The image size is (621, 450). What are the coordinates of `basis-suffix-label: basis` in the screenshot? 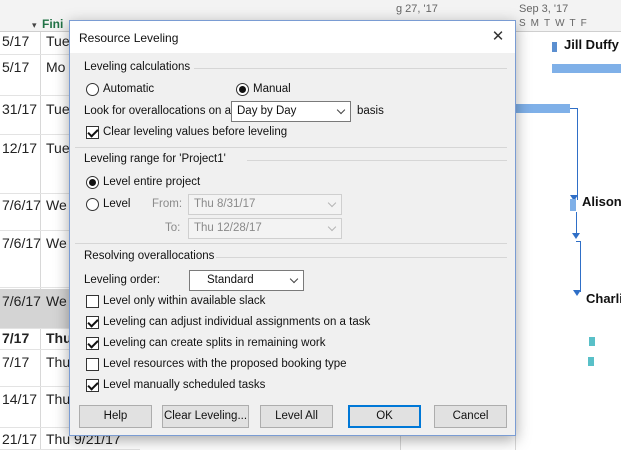 It's located at (370, 111).